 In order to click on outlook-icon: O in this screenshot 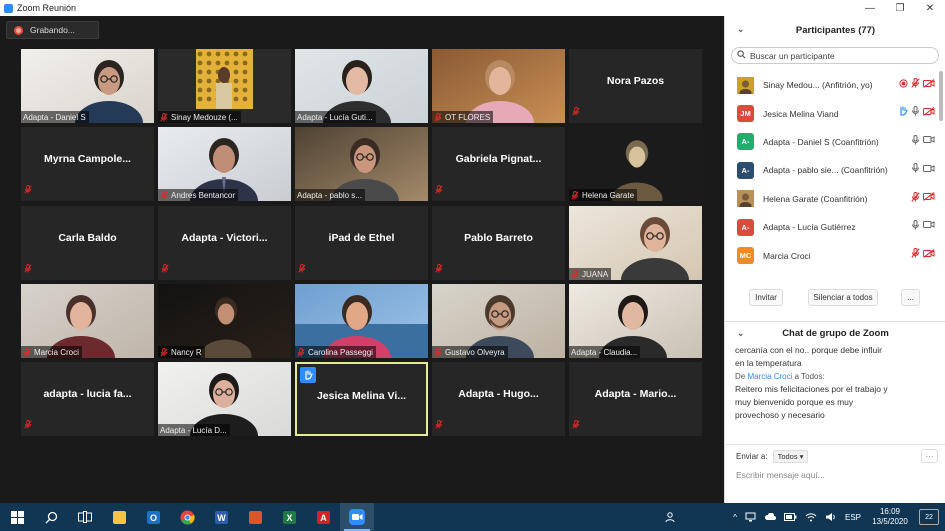, I will do `click(153, 517)`.